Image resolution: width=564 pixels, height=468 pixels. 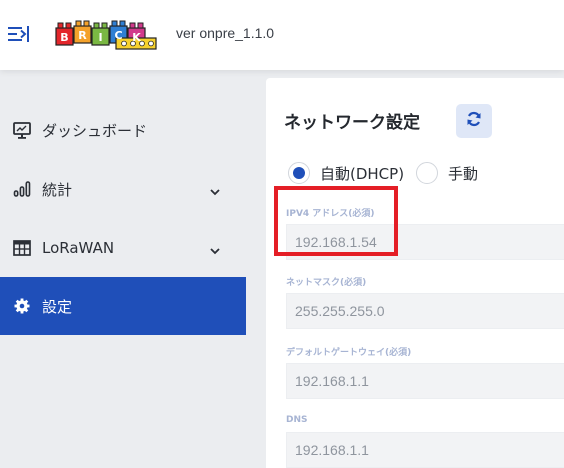 What do you see at coordinates (136, 37) in the screenshot?
I see `svg-text: K` at bounding box center [136, 37].